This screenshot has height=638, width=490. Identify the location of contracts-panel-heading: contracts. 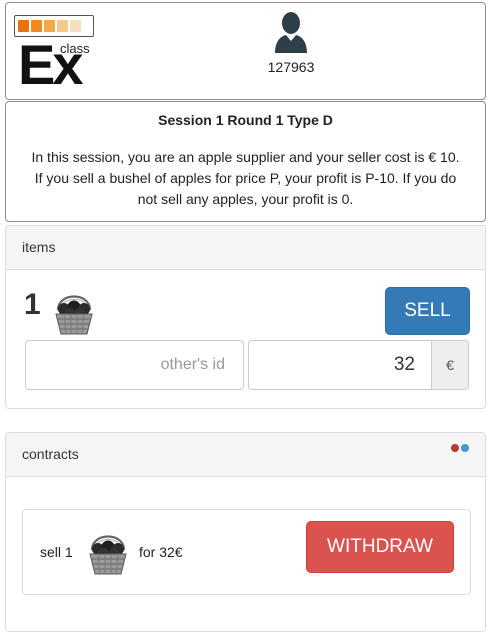
(245, 455).